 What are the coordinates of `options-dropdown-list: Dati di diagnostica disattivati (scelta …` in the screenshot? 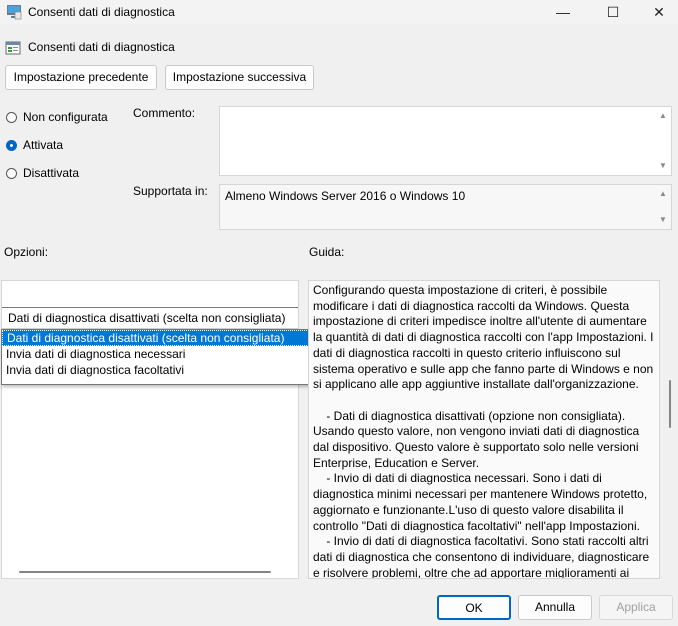 It's located at (158, 357).